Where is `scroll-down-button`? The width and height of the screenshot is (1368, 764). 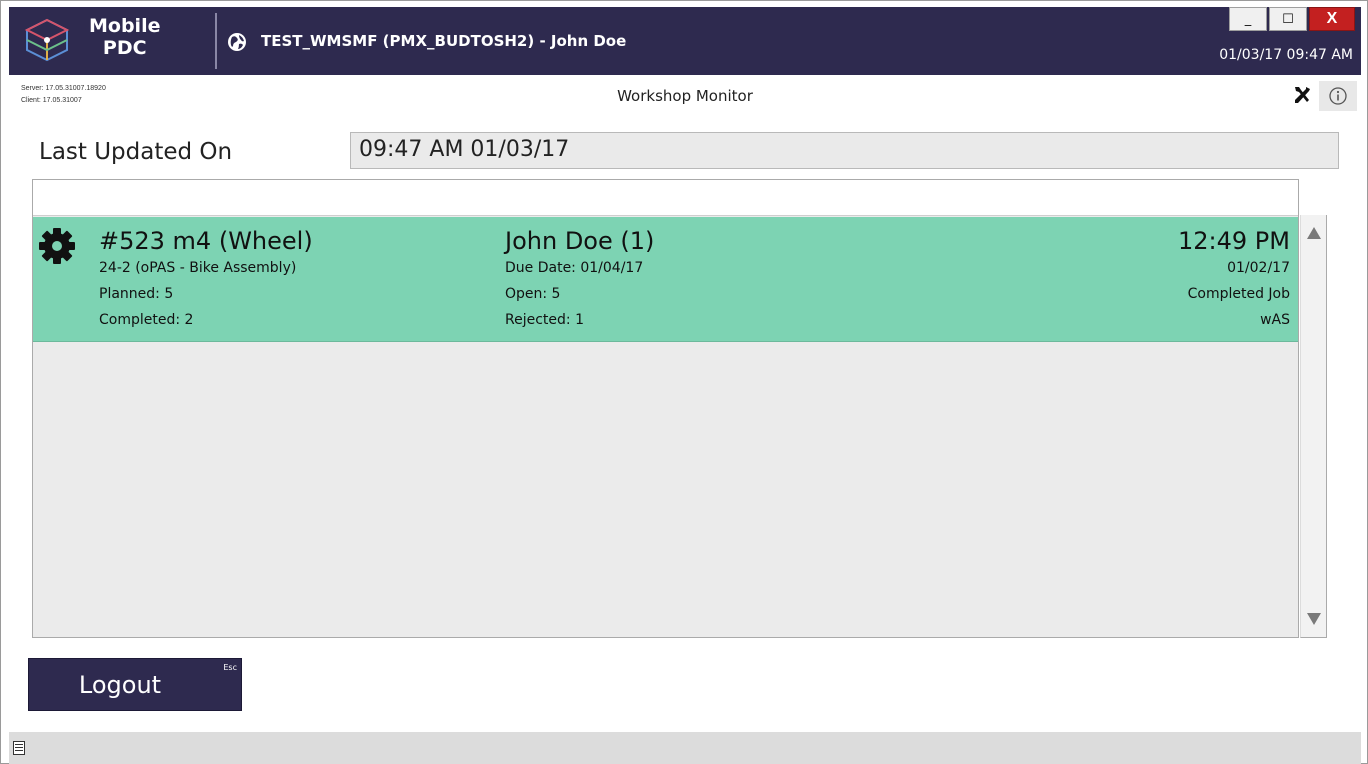 scroll-down-button is located at coordinates (1314, 619).